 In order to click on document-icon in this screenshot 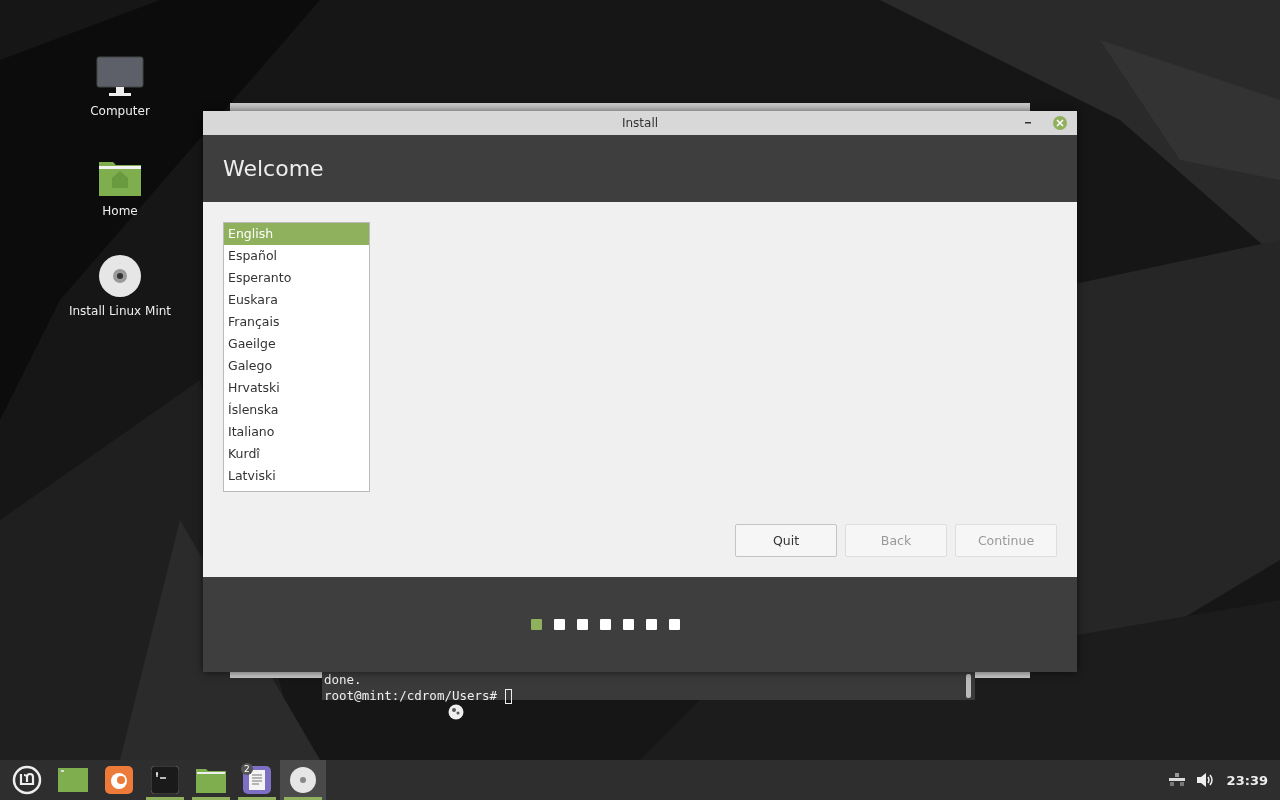, I will do `click(257, 780)`.